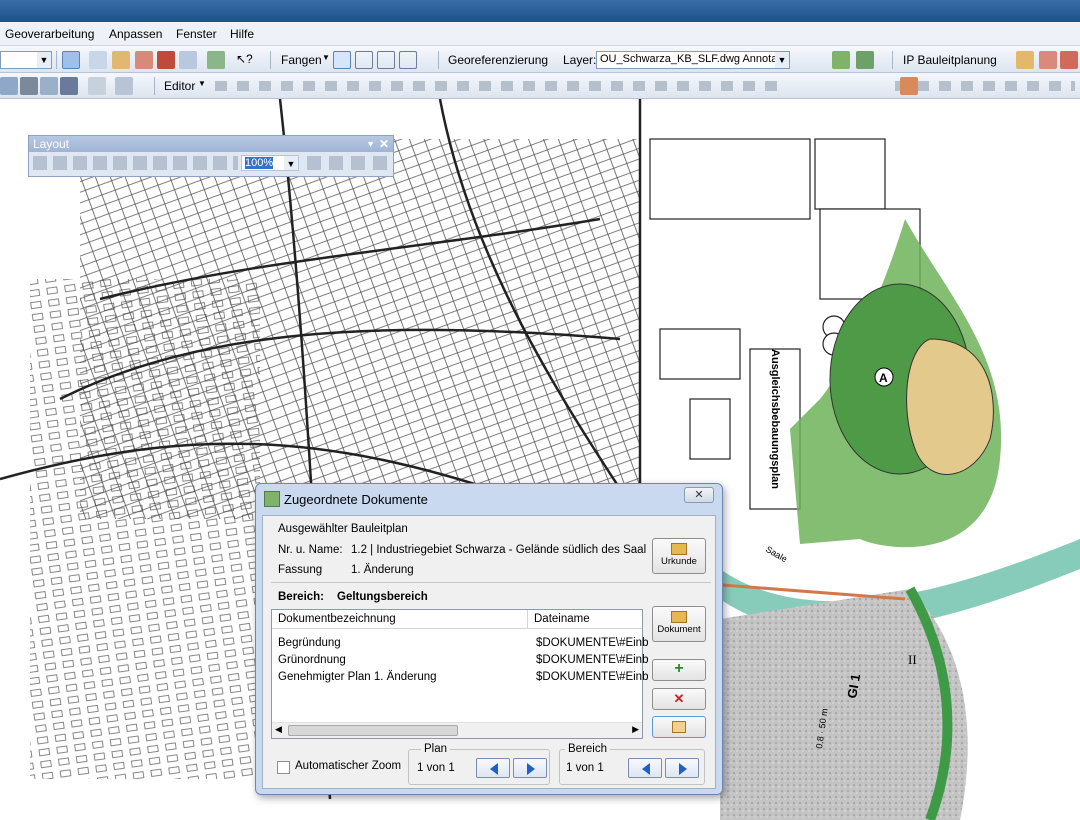 This screenshot has height=820, width=1080. I want to click on georeferenzierung-menu: Georeferenzierung, so click(498, 60).